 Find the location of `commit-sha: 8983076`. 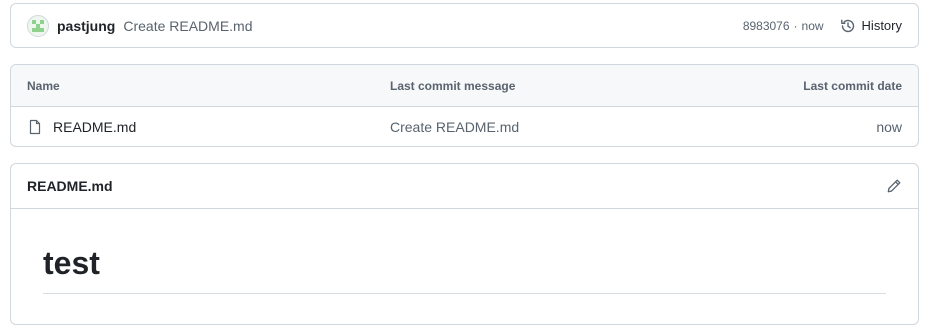

commit-sha: 8983076 is located at coordinates (766, 26).